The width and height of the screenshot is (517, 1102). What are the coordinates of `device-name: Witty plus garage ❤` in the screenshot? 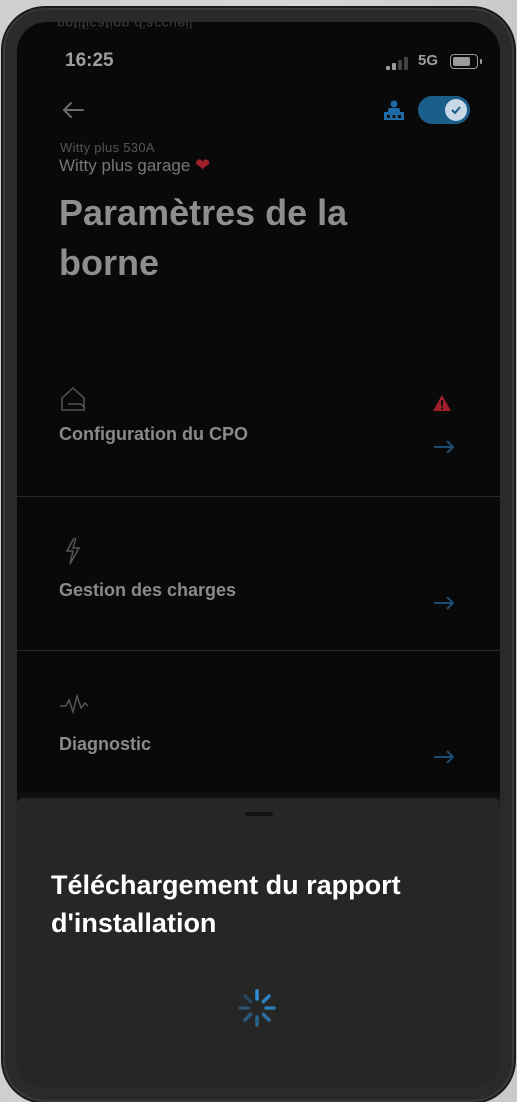 It's located at (134, 165).